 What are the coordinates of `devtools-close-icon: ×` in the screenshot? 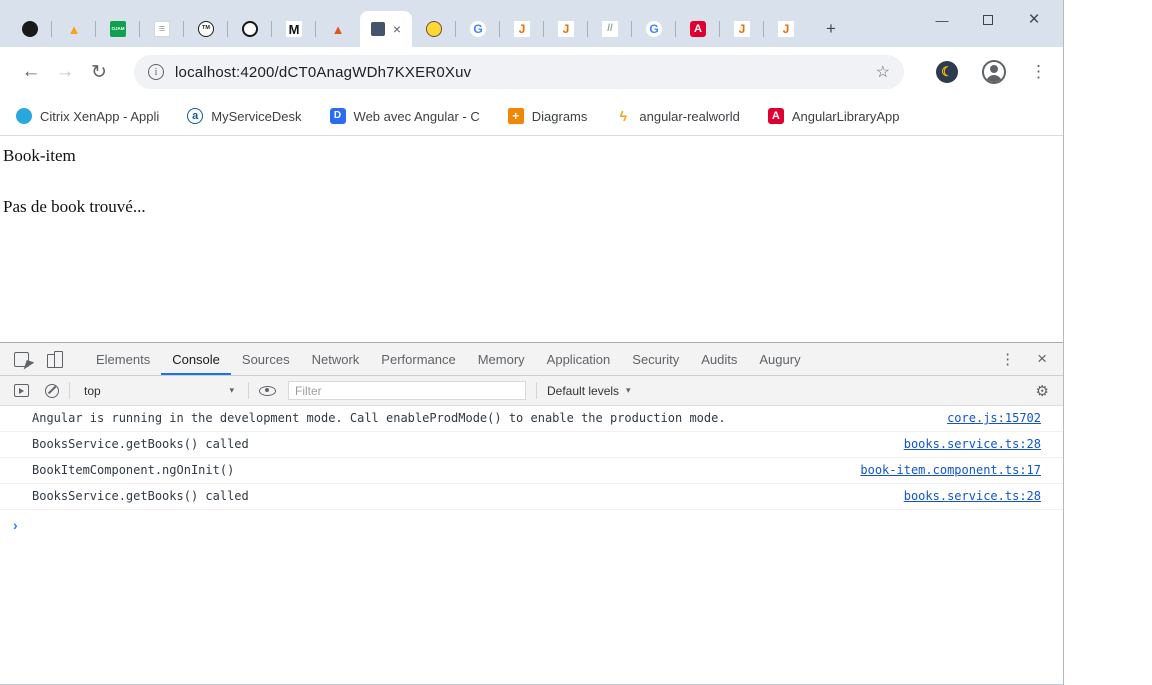 It's located at (1042, 359).